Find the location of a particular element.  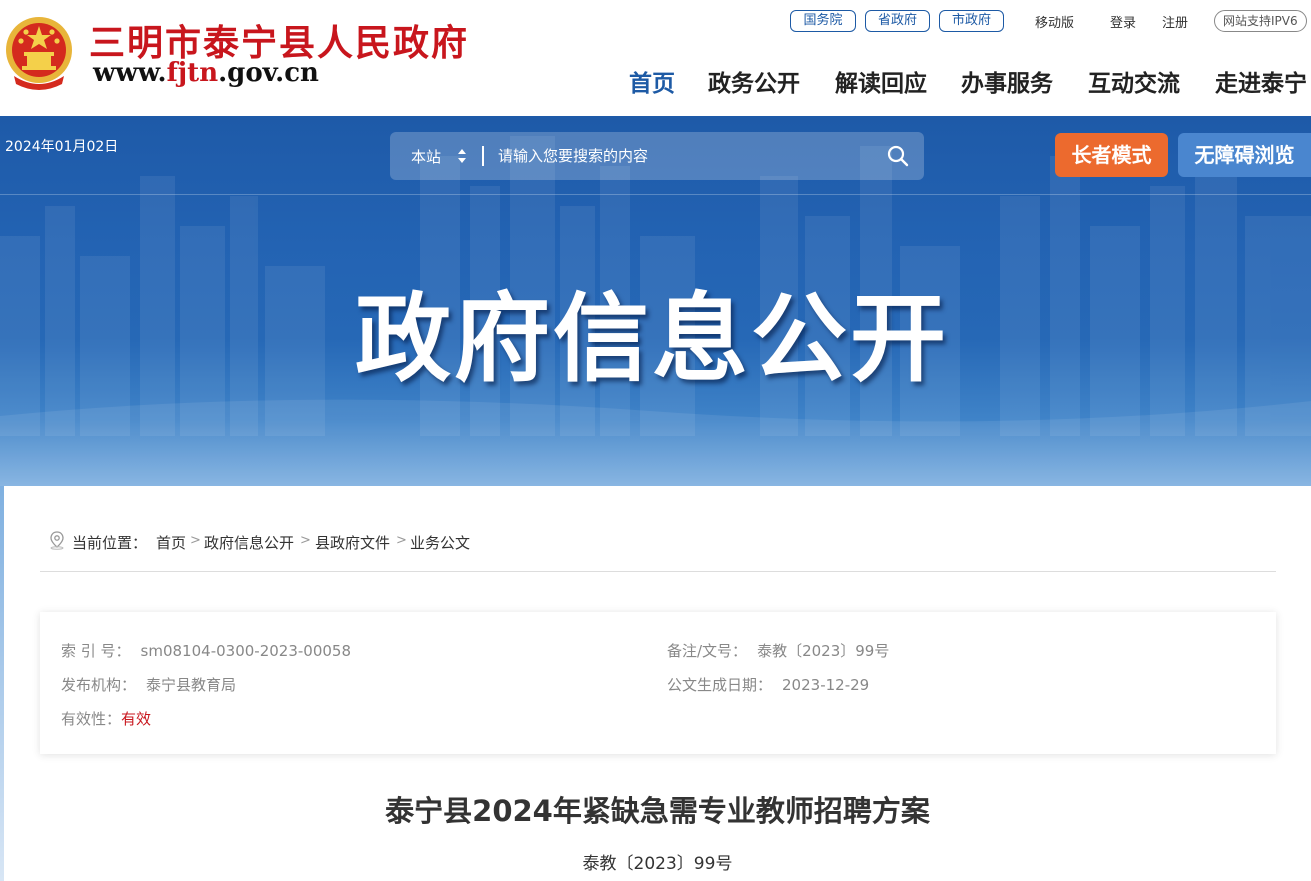

meta-validity: 有效性：有效 is located at coordinates (106, 718).